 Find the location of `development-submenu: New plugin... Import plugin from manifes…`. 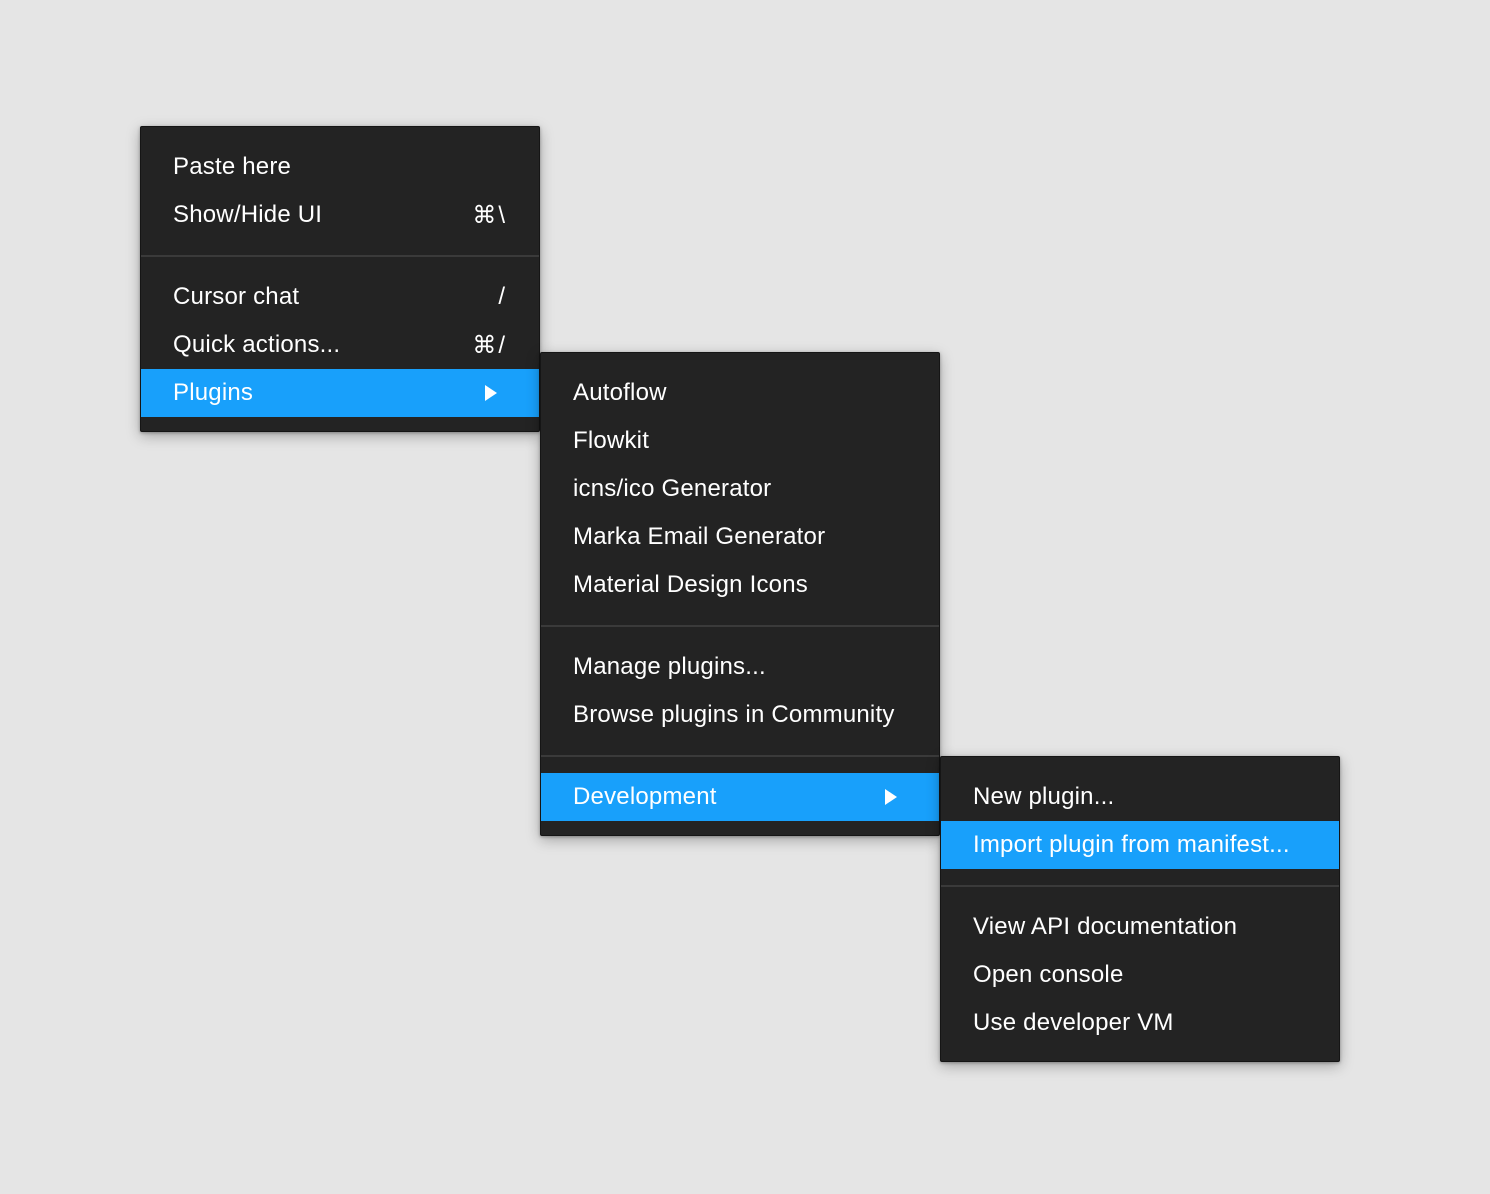

development-submenu: New plugin... Import plugin from manifes… is located at coordinates (1140, 909).